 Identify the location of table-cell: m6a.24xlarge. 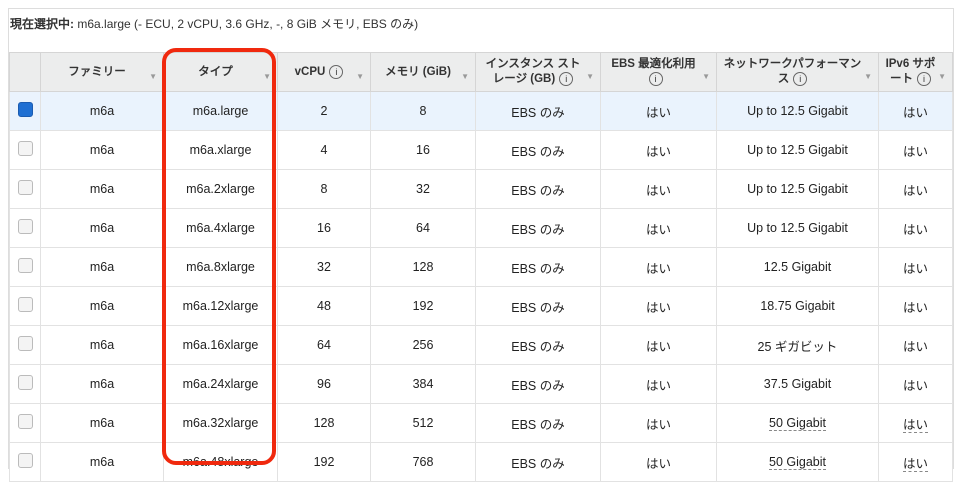
(220, 384).